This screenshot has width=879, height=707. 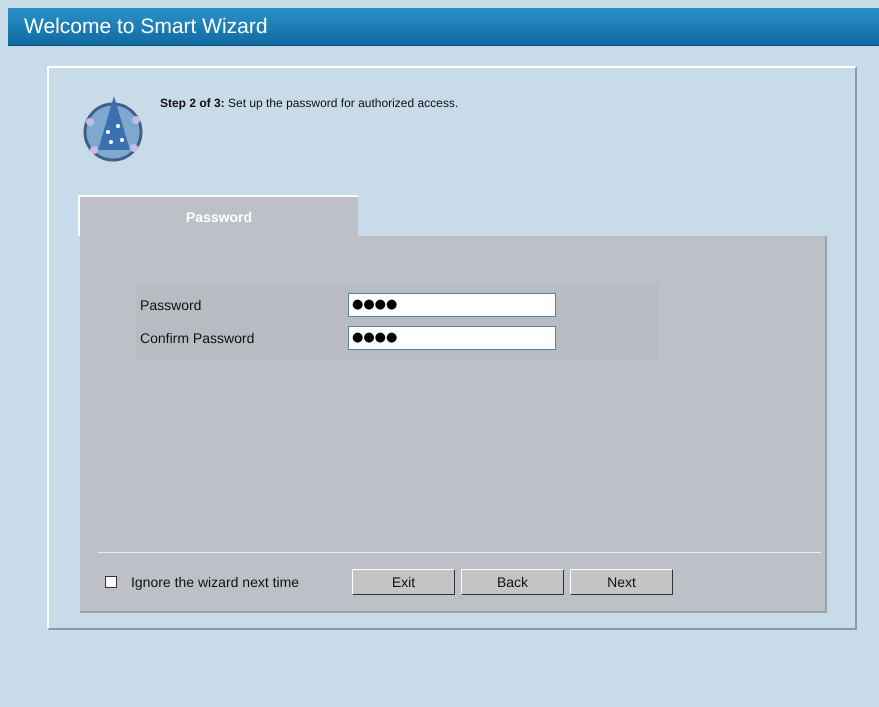 What do you see at coordinates (215, 582) in the screenshot?
I see `checkbox-label: Ignore the wizard next time` at bounding box center [215, 582].